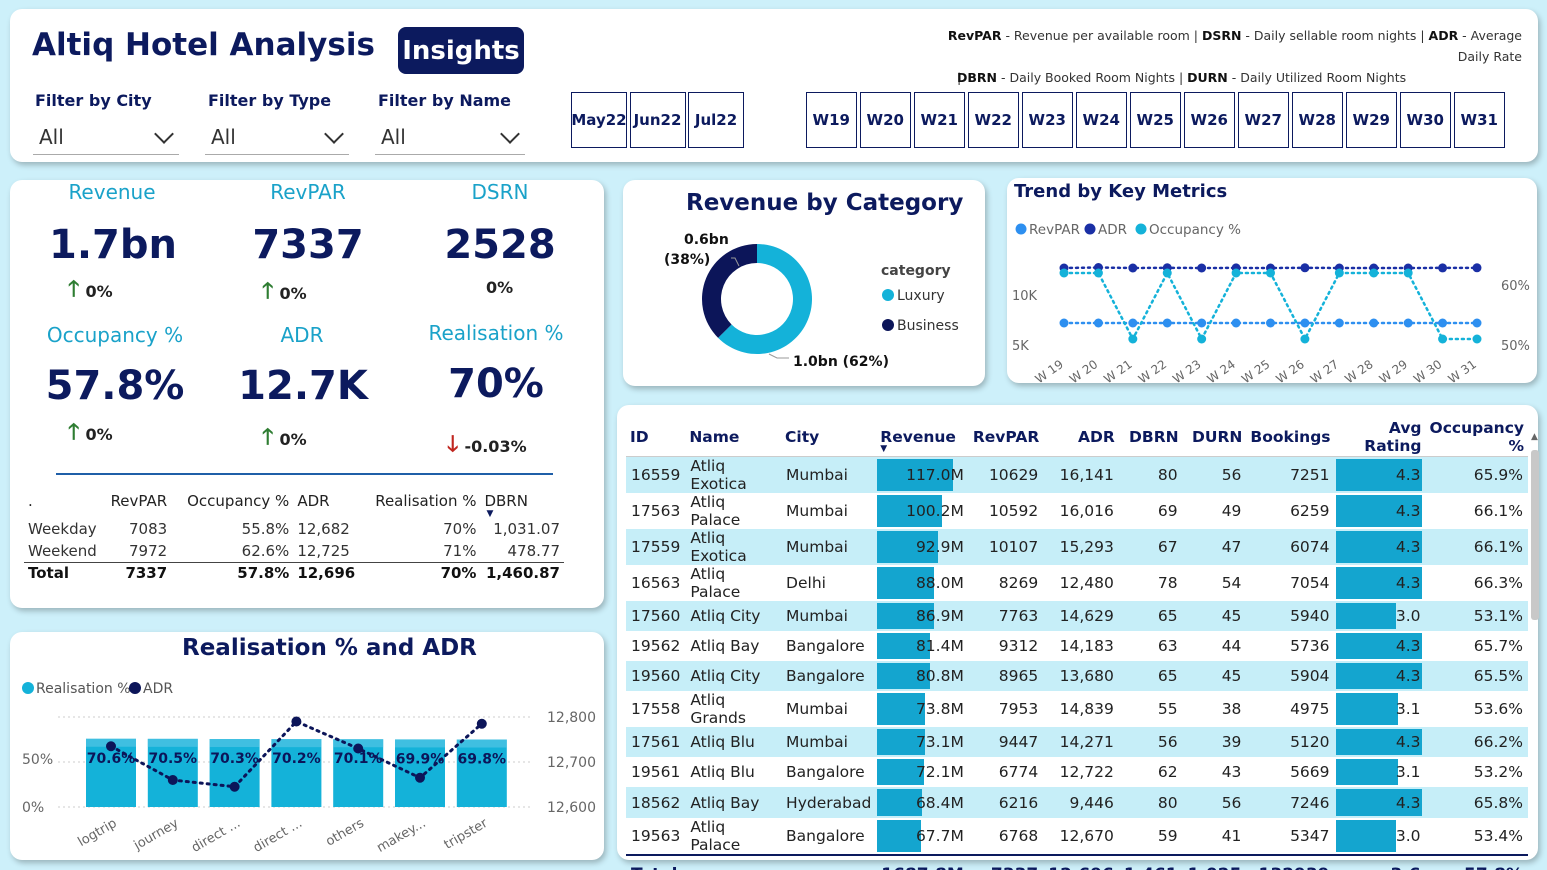 The image size is (1547, 870). I want to click on table-cell: 8269, so click(1018, 582).